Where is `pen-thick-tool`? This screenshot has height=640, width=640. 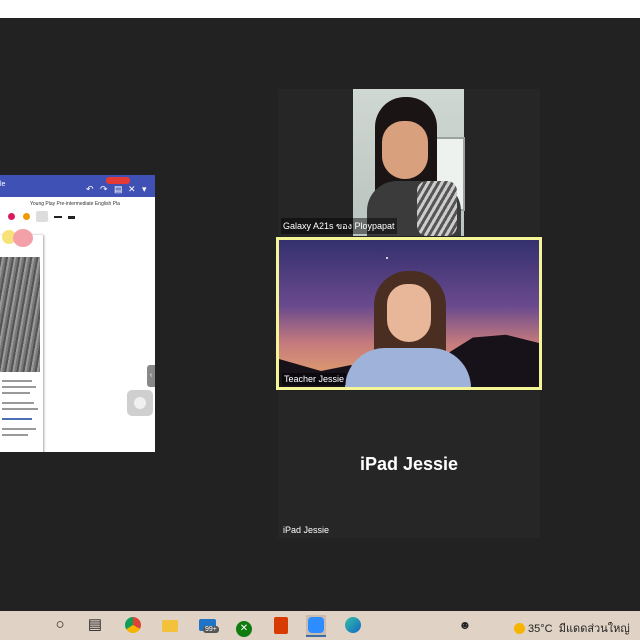
pen-thick-tool is located at coordinates (71, 217).